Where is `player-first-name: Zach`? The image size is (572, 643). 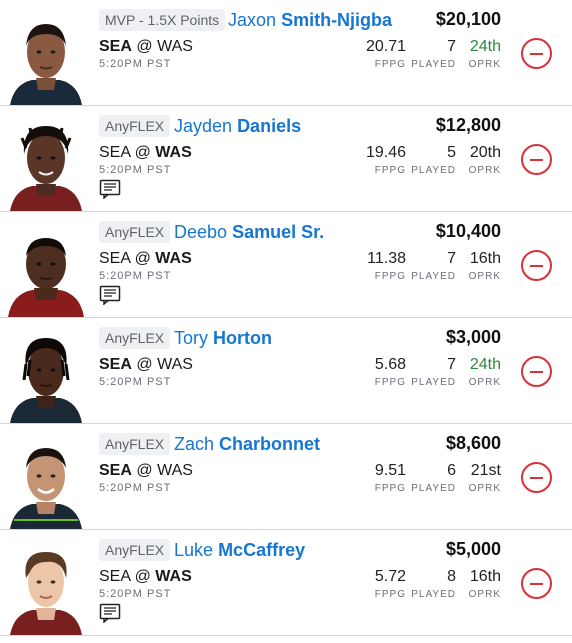 player-first-name: Zach is located at coordinates (194, 444).